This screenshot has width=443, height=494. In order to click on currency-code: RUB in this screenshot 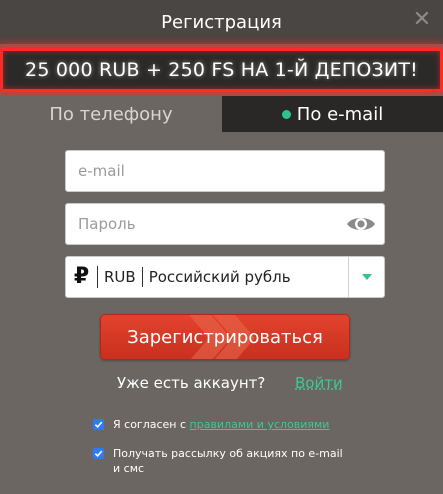, I will do `click(120, 277)`.